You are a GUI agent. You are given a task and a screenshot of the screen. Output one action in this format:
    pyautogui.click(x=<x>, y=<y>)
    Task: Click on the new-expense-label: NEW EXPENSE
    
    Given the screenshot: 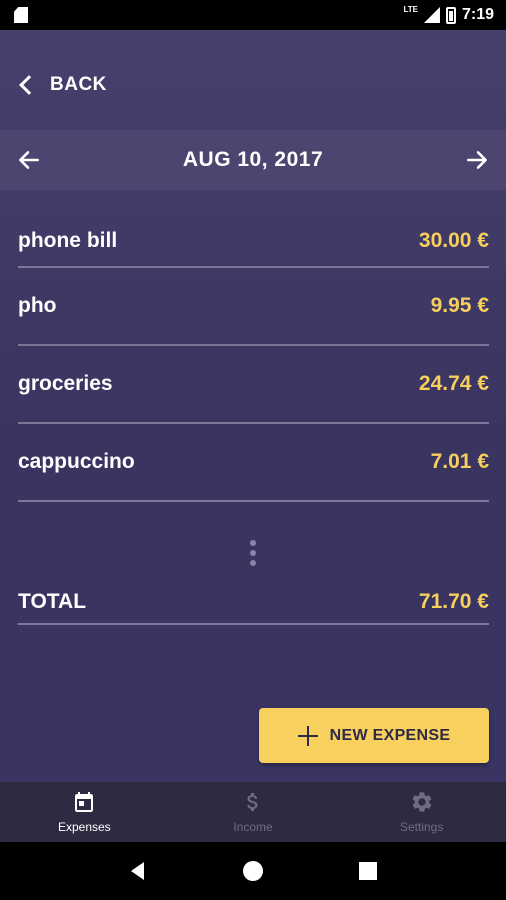 What is the action you would take?
    pyautogui.click(x=390, y=735)
    